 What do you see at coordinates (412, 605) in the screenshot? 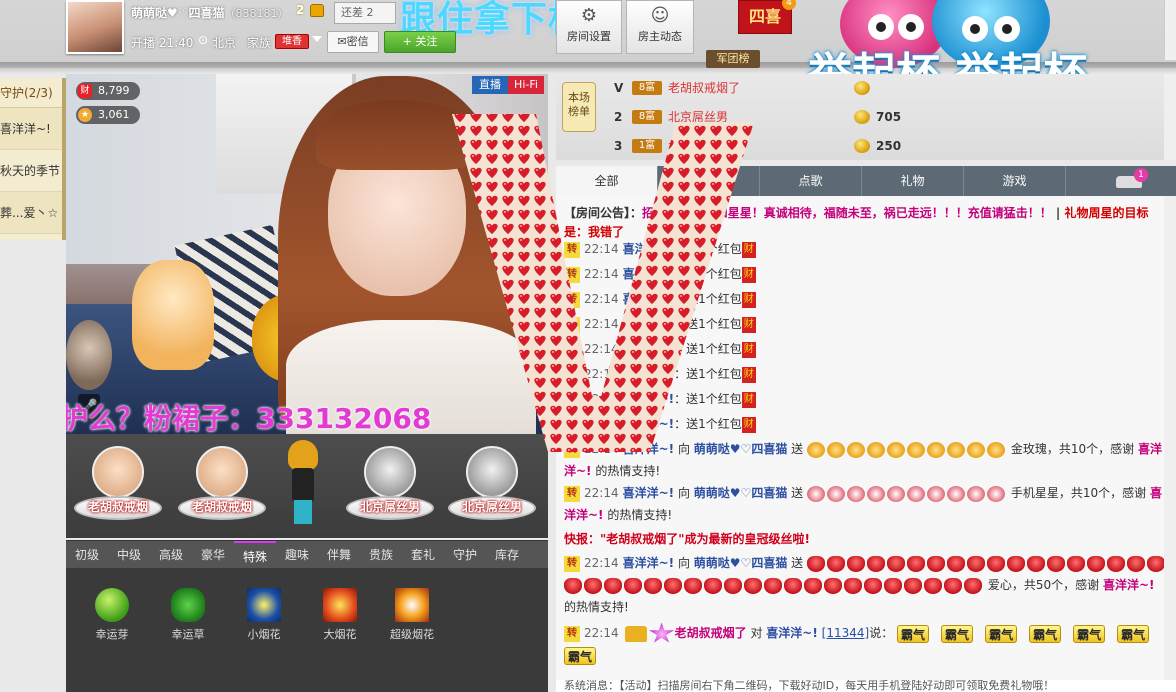
I see `super-firework-icon` at bounding box center [412, 605].